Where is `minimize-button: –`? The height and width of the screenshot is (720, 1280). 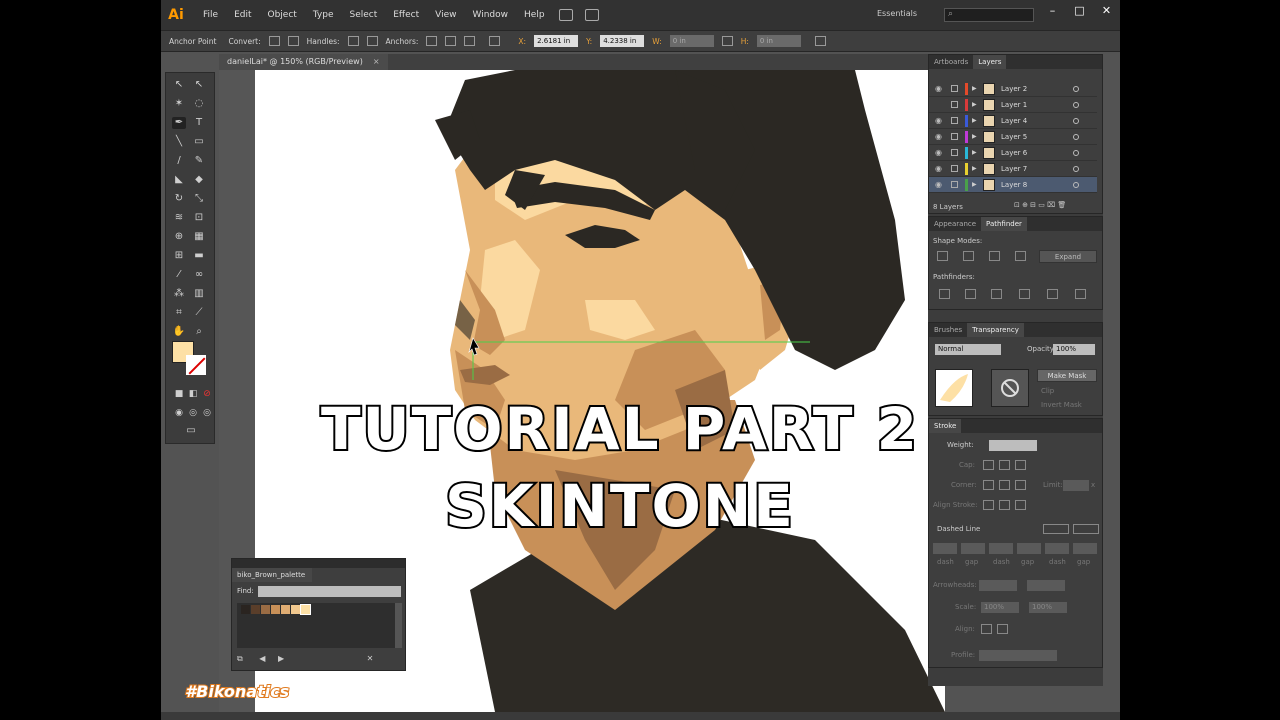 minimize-button: – is located at coordinates (1052, 10).